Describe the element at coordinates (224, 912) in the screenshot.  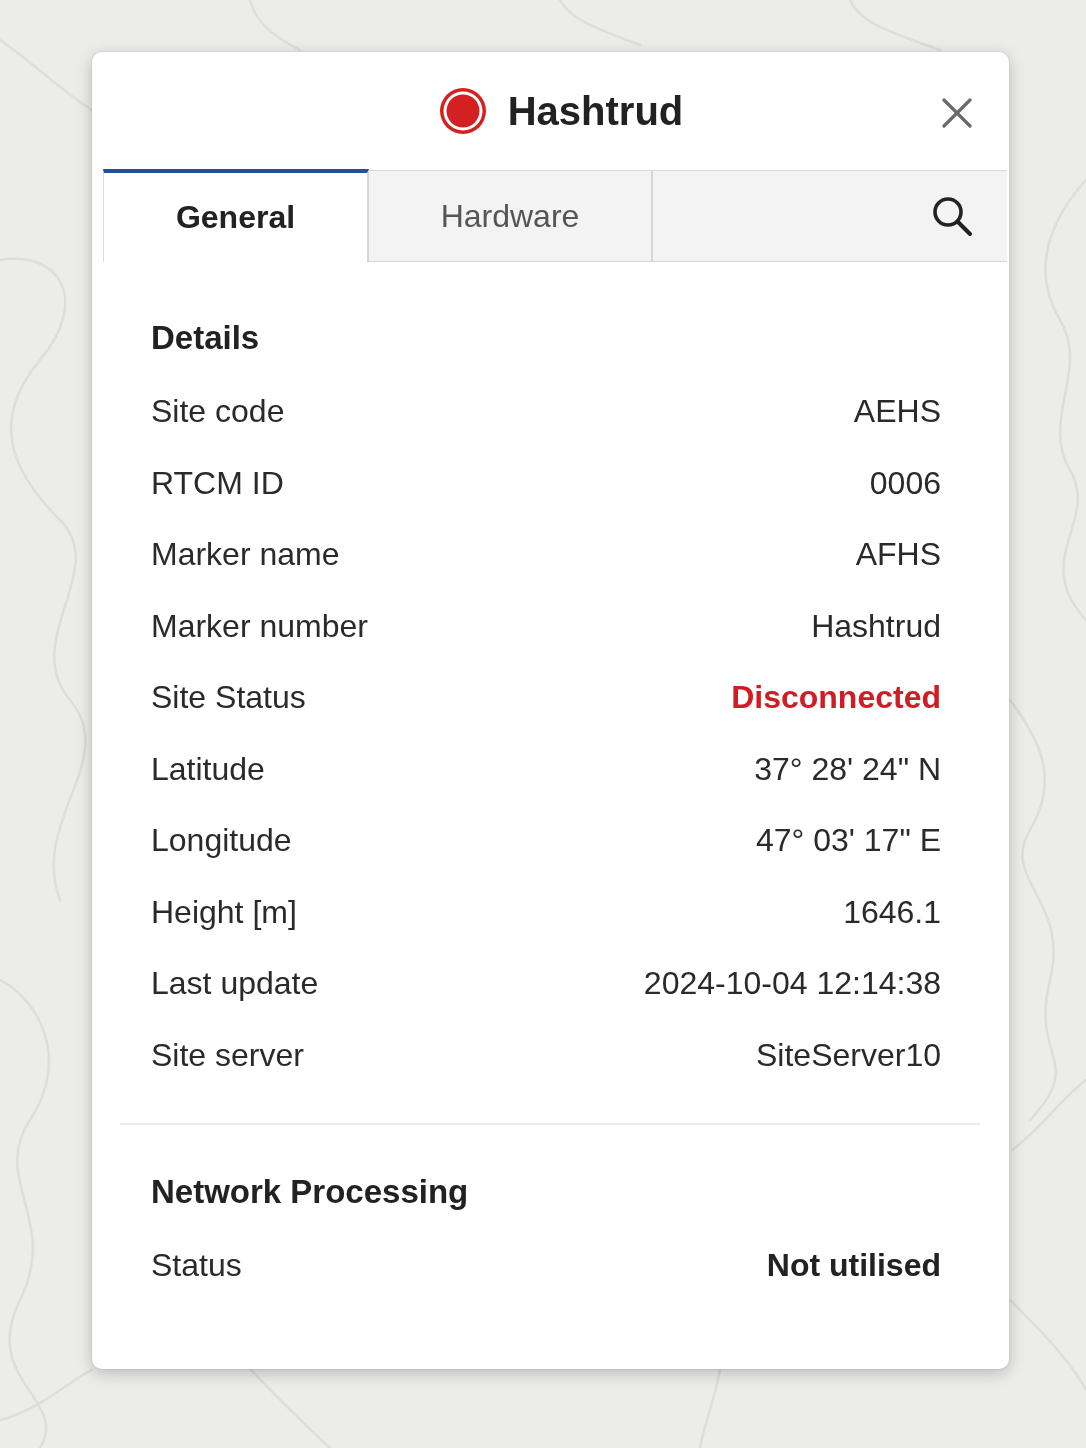
I see `field-label: Height [m]` at that location.